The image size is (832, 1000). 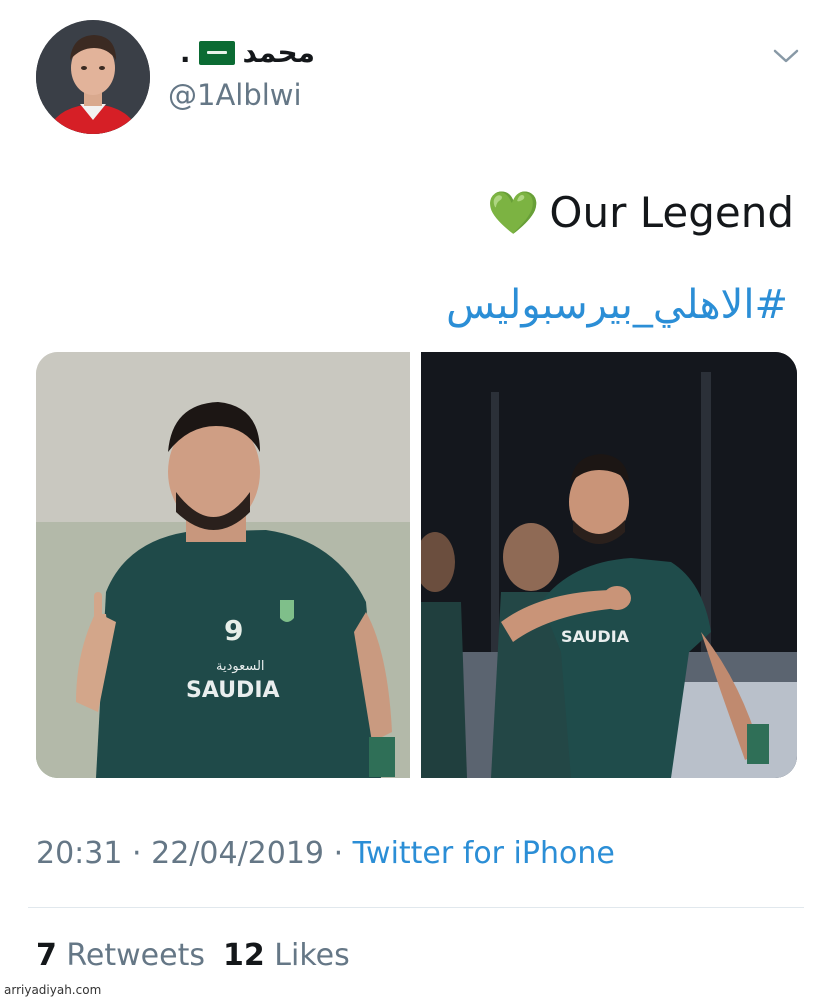 I want to click on tweet-text-line: Our Legend, so click(x=671, y=212).